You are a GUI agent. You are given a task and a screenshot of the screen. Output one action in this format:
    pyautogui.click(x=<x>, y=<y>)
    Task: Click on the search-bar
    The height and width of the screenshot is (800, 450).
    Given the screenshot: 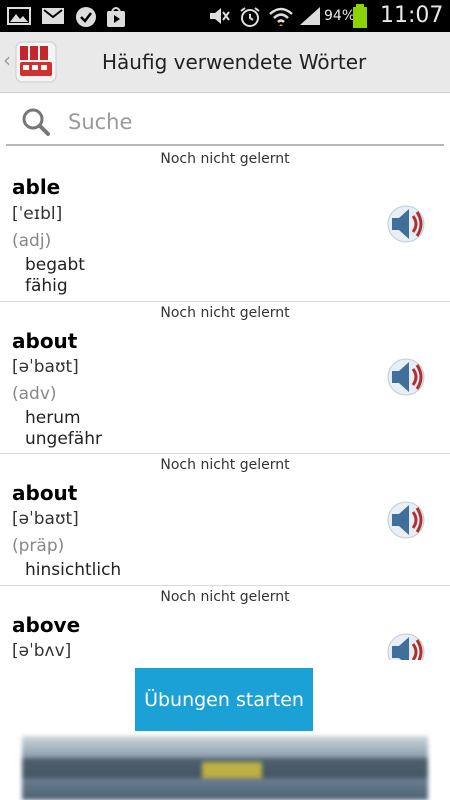 What is the action you would take?
    pyautogui.click(x=225, y=123)
    